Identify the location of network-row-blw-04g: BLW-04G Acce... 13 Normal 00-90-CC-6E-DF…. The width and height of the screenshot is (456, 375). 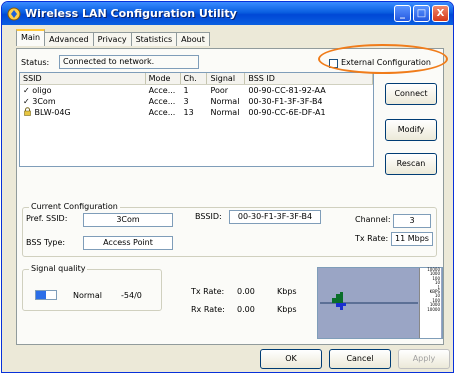
(196, 112).